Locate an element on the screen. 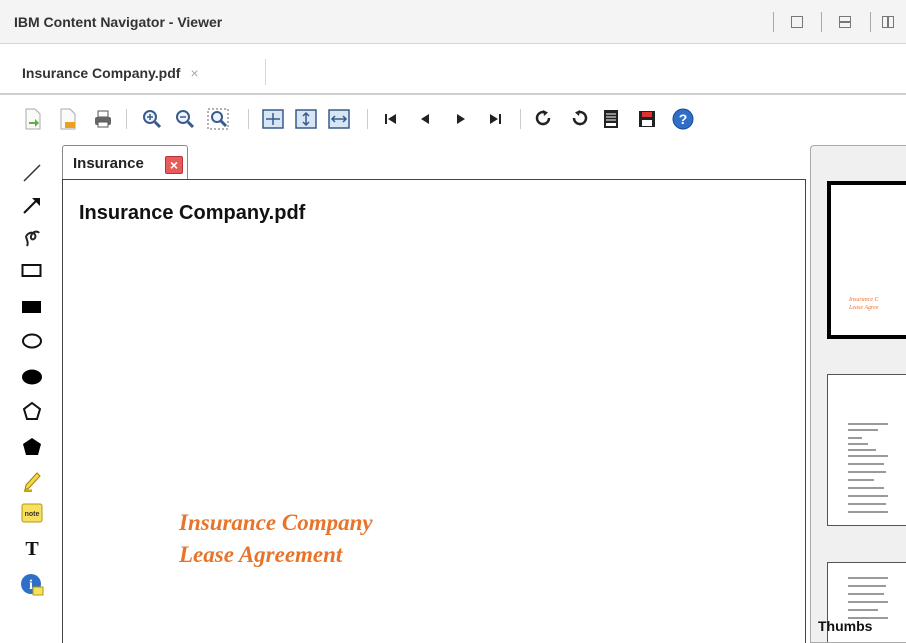 The height and width of the screenshot is (643, 906). viewer-tab-insurance: Insurance × is located at coordinates (125, 162).